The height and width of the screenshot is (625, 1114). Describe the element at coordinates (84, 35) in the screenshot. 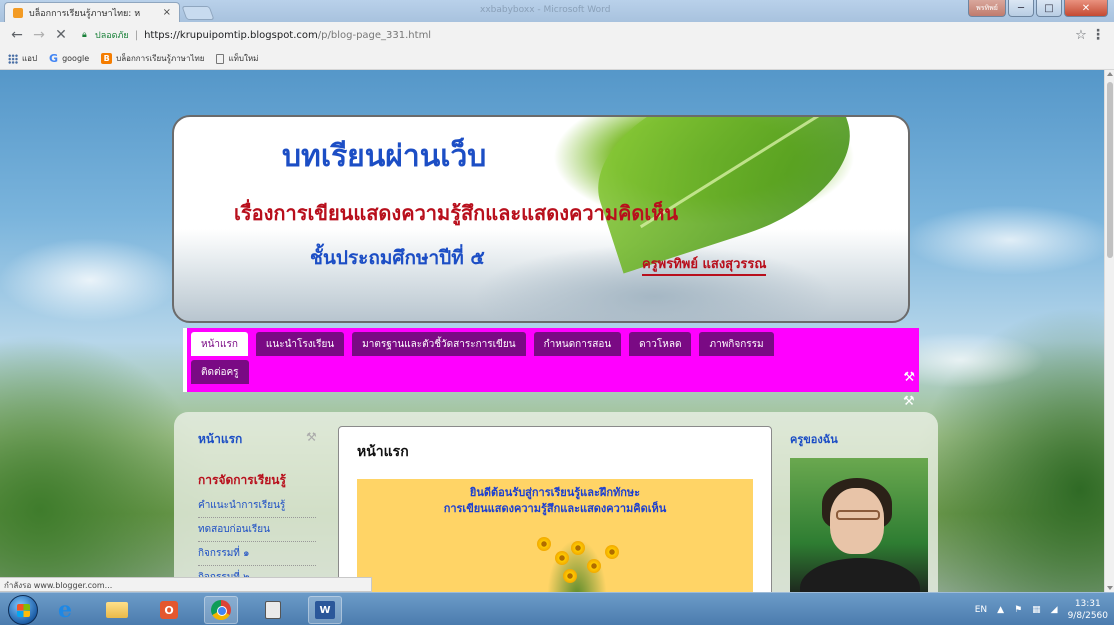

I see `lock-icon: 🔒︎` at that location.